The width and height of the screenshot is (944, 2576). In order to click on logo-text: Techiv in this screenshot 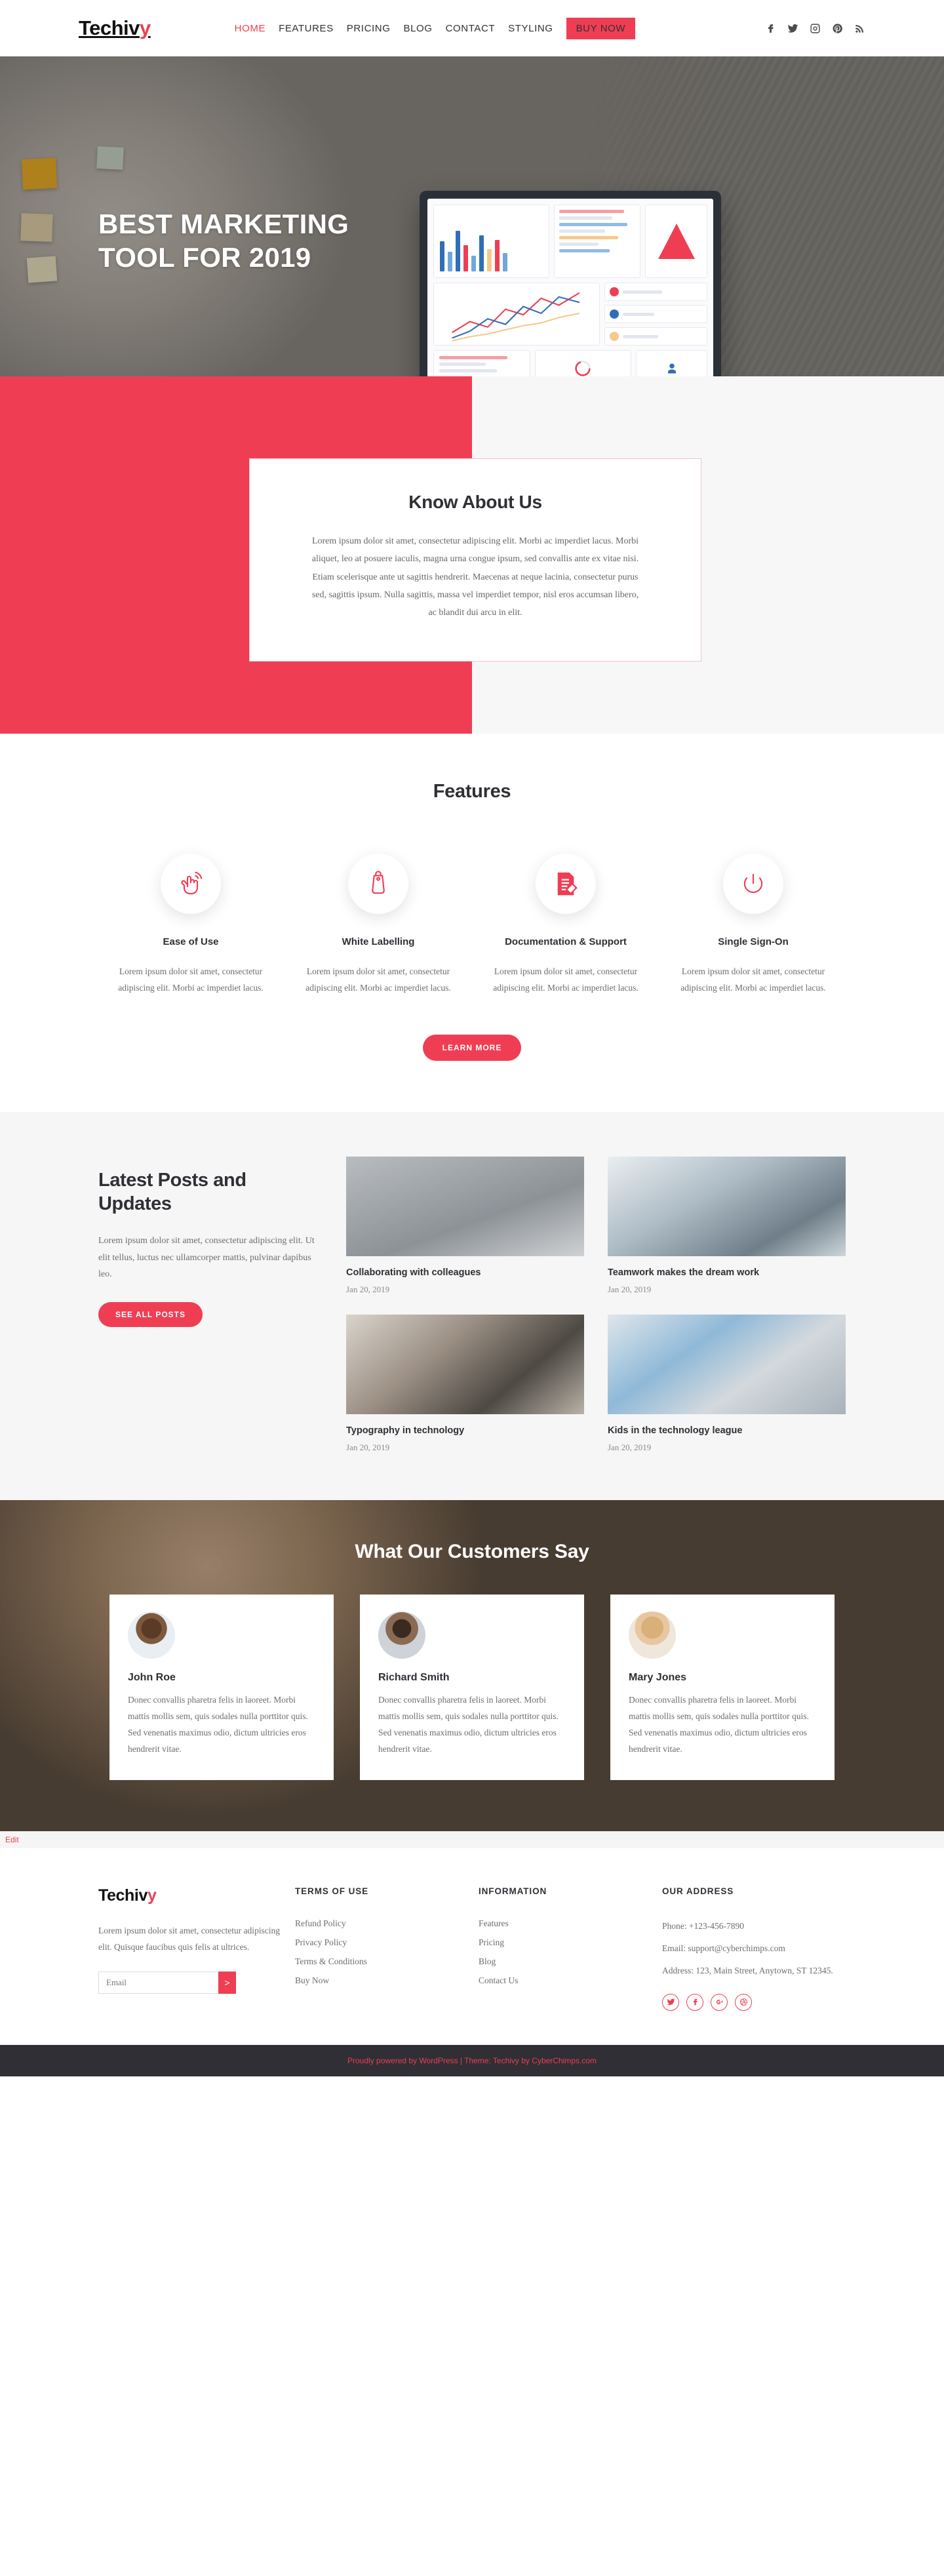, I will do `click(109, 27)`.